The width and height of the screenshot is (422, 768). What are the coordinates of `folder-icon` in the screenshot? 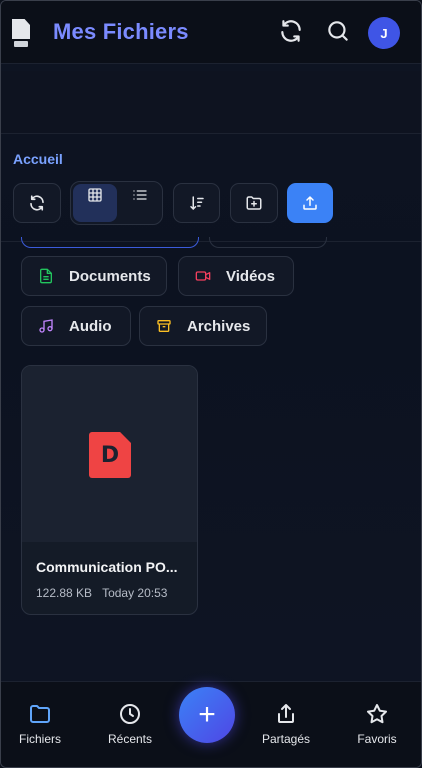 It's located at (40, 714).